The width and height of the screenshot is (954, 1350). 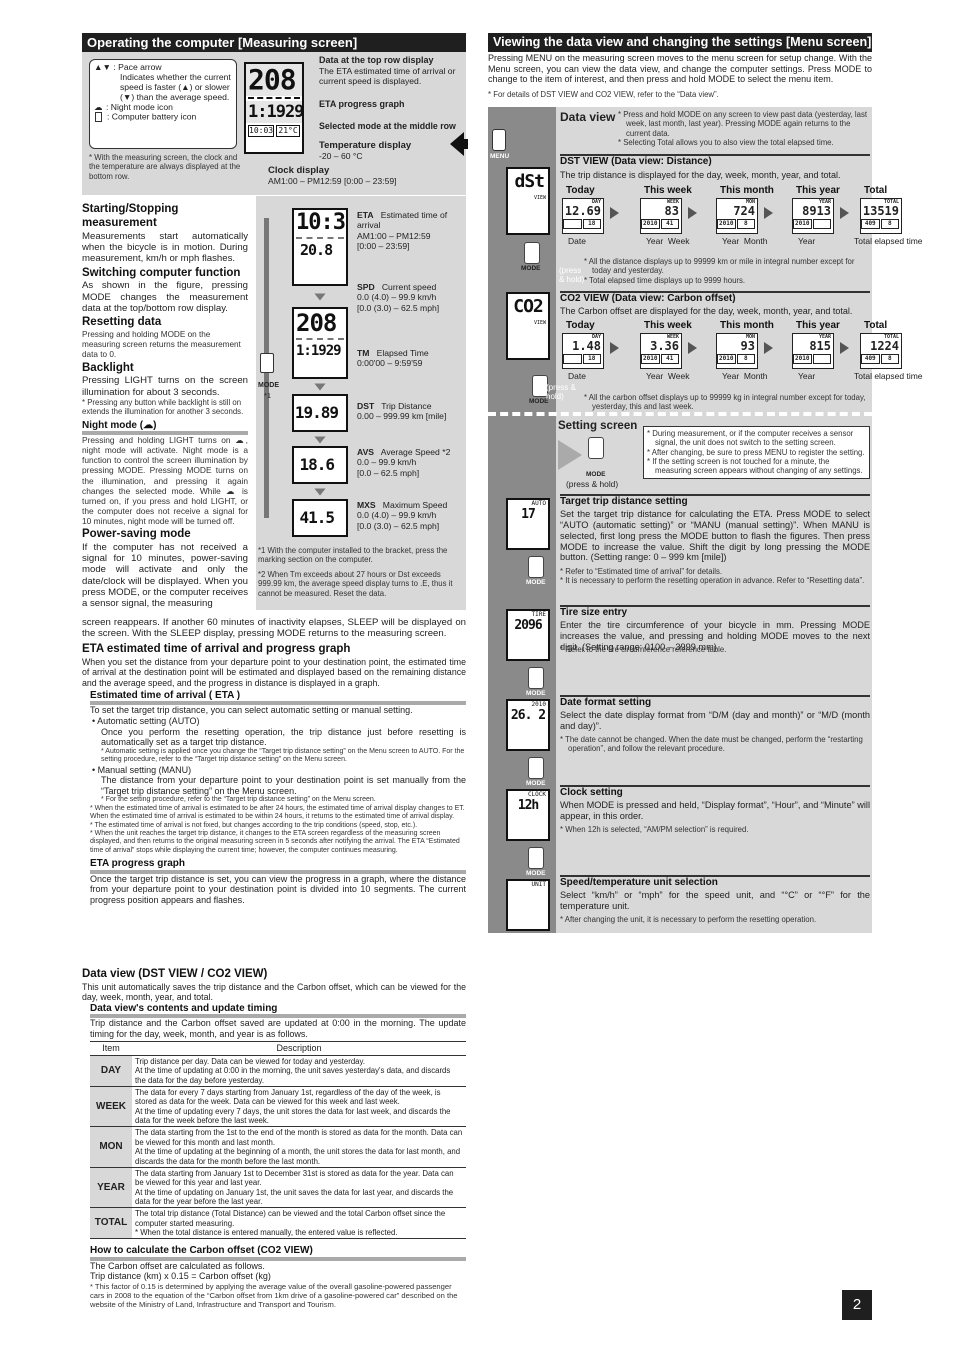 What do you see at coordinates (366, 406) in the screenshot?
I see `mode-code: DST` at bounding box center [366, 406].